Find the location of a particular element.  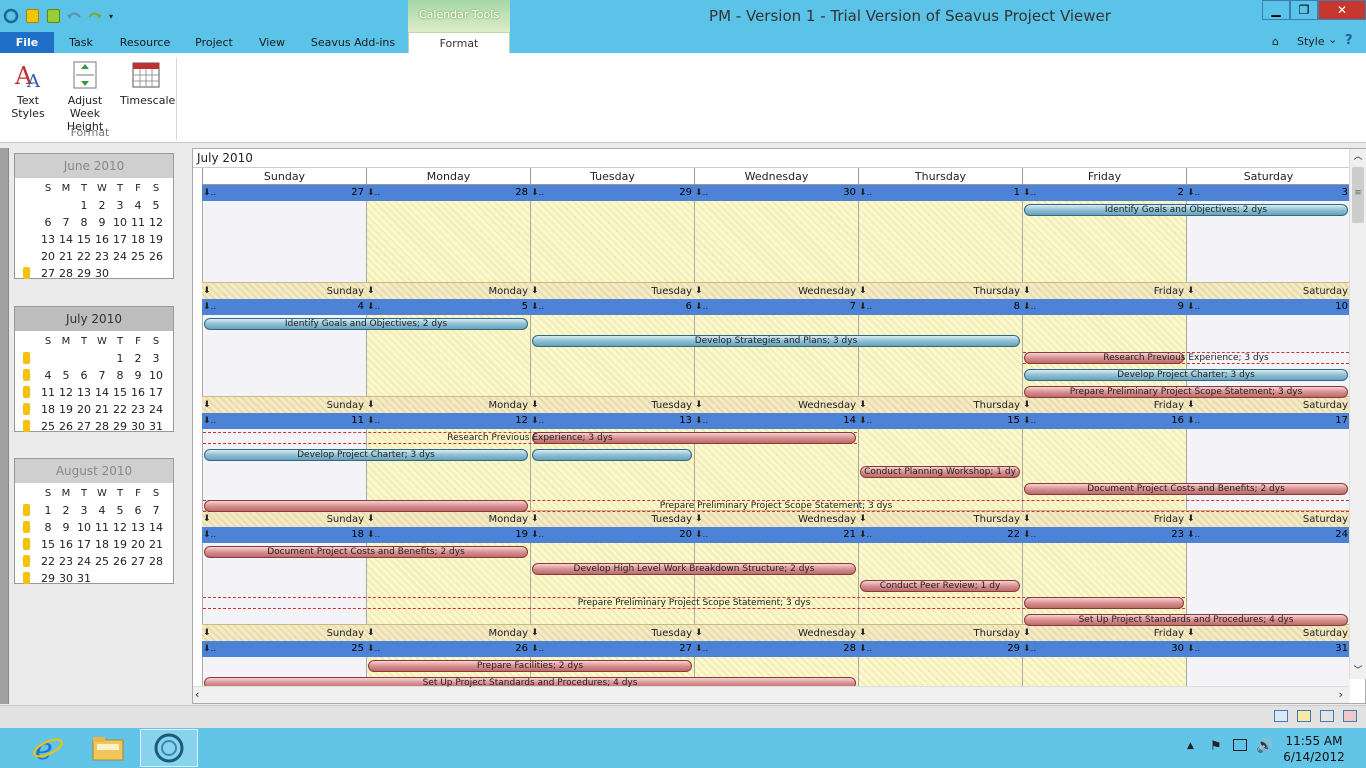

timescale-button: Timescale is located at coordinates (147, 83).